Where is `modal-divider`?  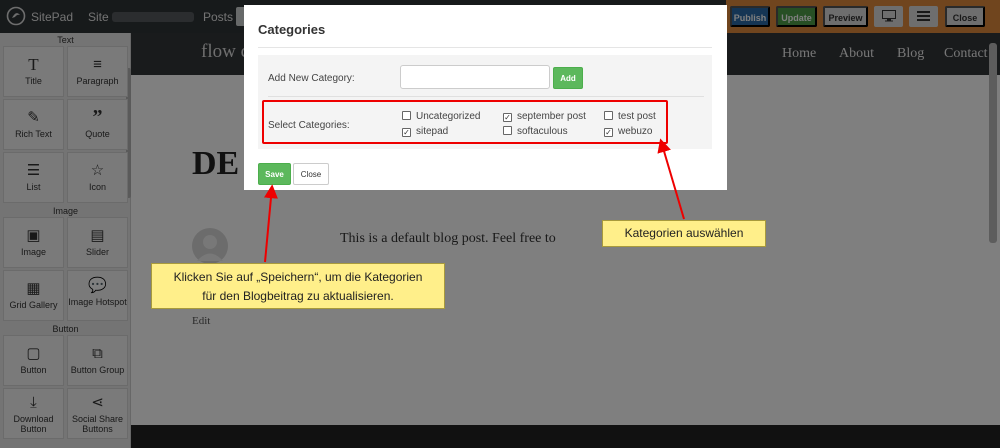
modal-divider is located at coordinates (485, 47).